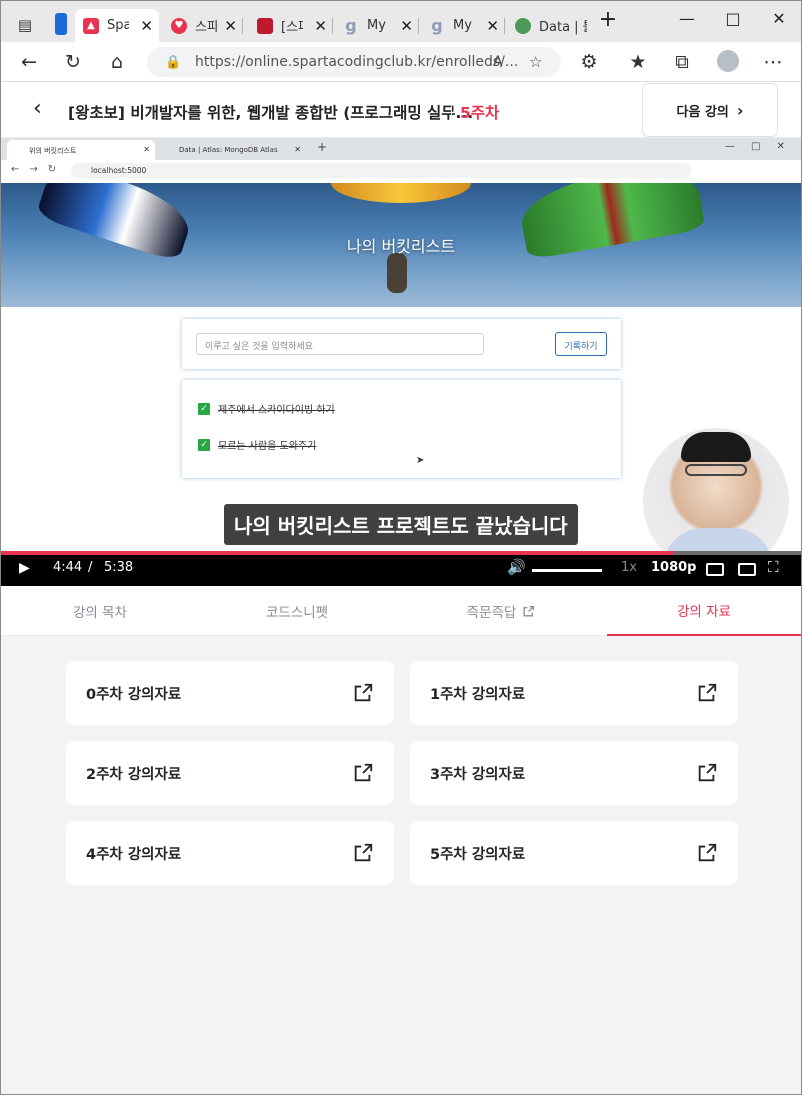 The width and height of the screenshot is (802, 1095). Describe the element at coordinates (351, 25) in the screenshot. I see `g-favicon-icon: g` at that location.